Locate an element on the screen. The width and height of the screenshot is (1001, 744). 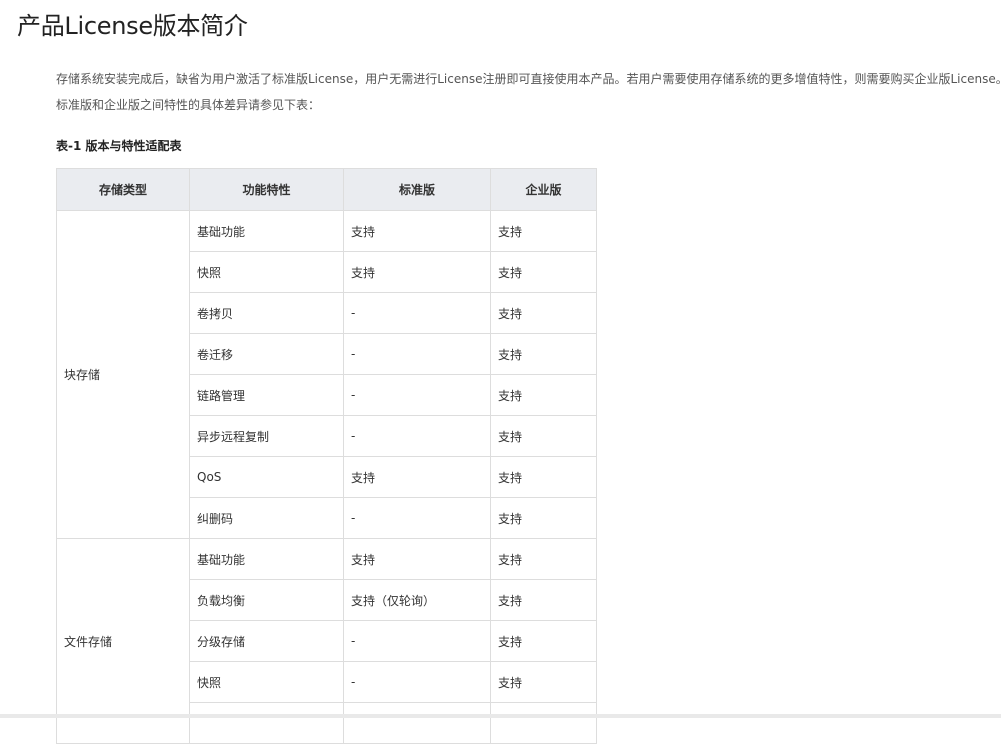
feature-cell: 卷迁移 is located at coordinates (266, 354).